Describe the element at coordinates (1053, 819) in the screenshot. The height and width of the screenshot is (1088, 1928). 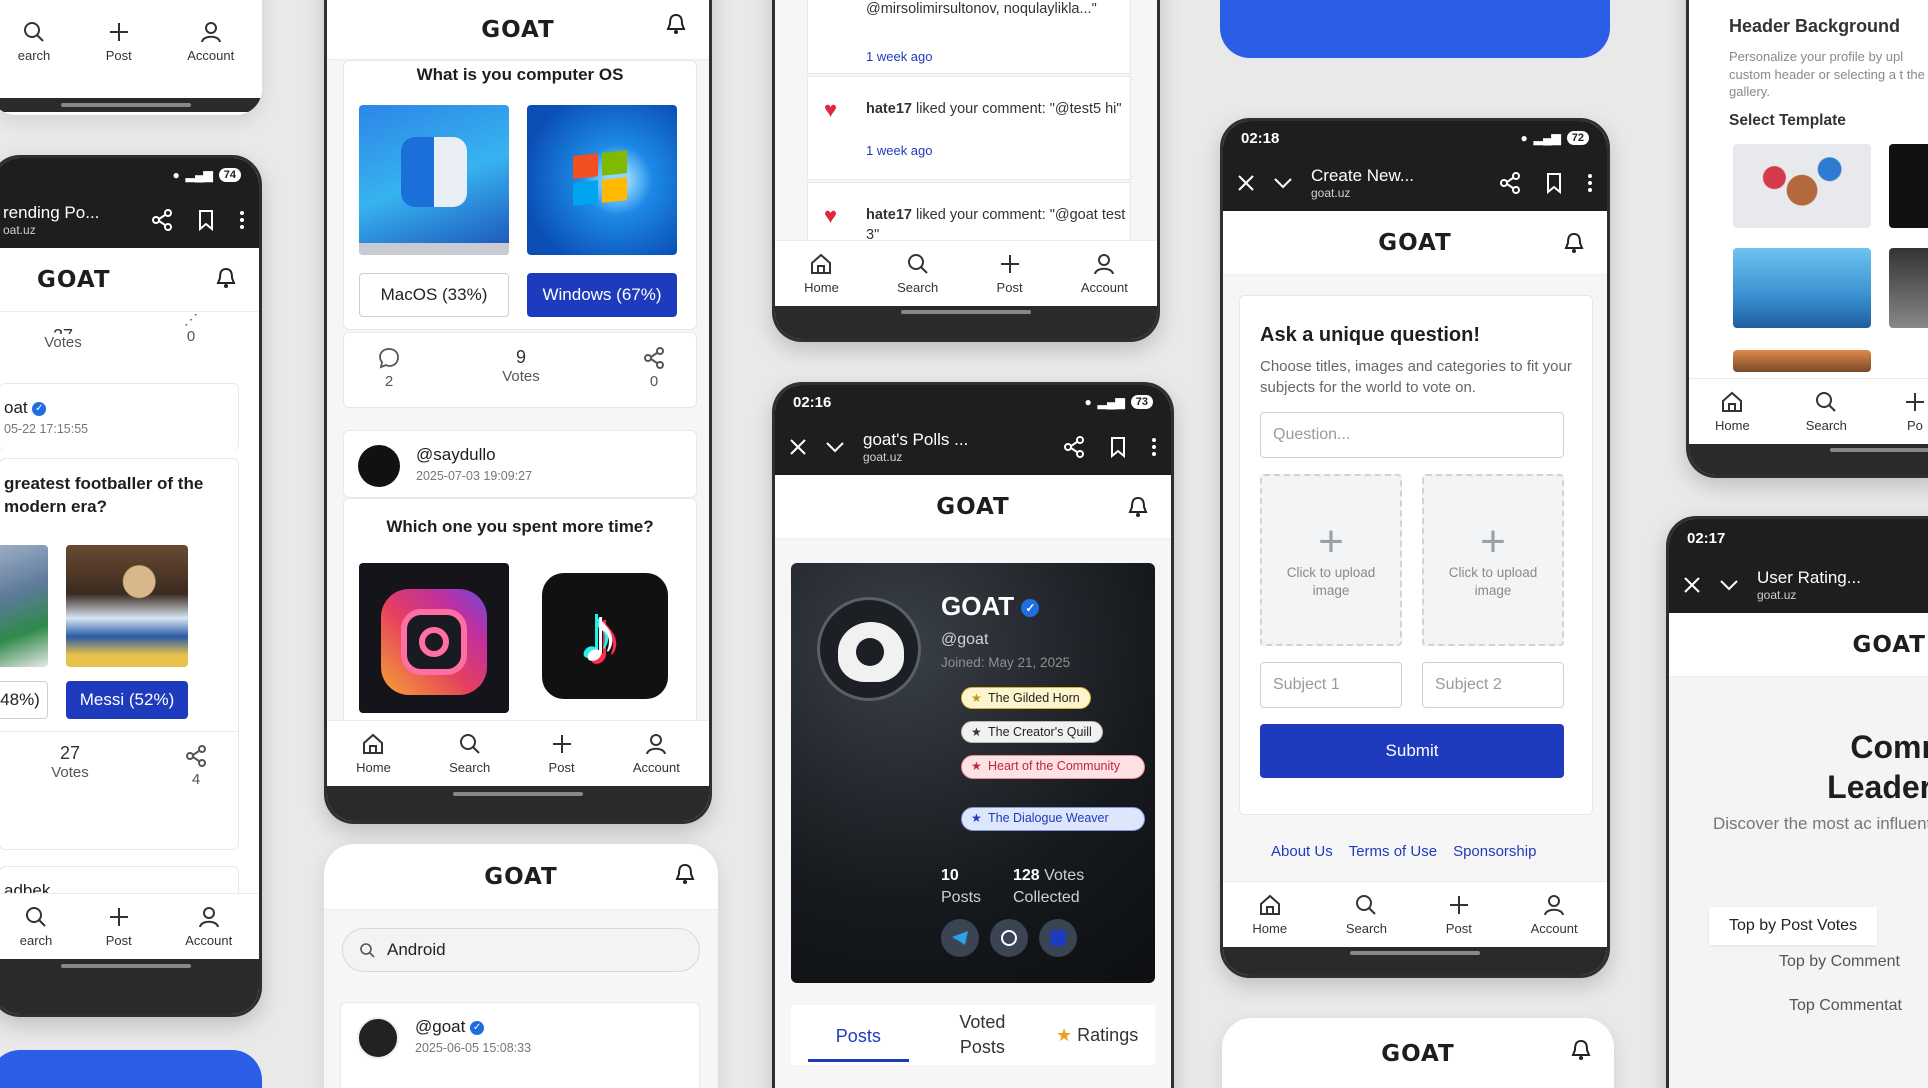
I see `badge-dialogue-weaver: ★ The Dialogue Weaver` at that location.